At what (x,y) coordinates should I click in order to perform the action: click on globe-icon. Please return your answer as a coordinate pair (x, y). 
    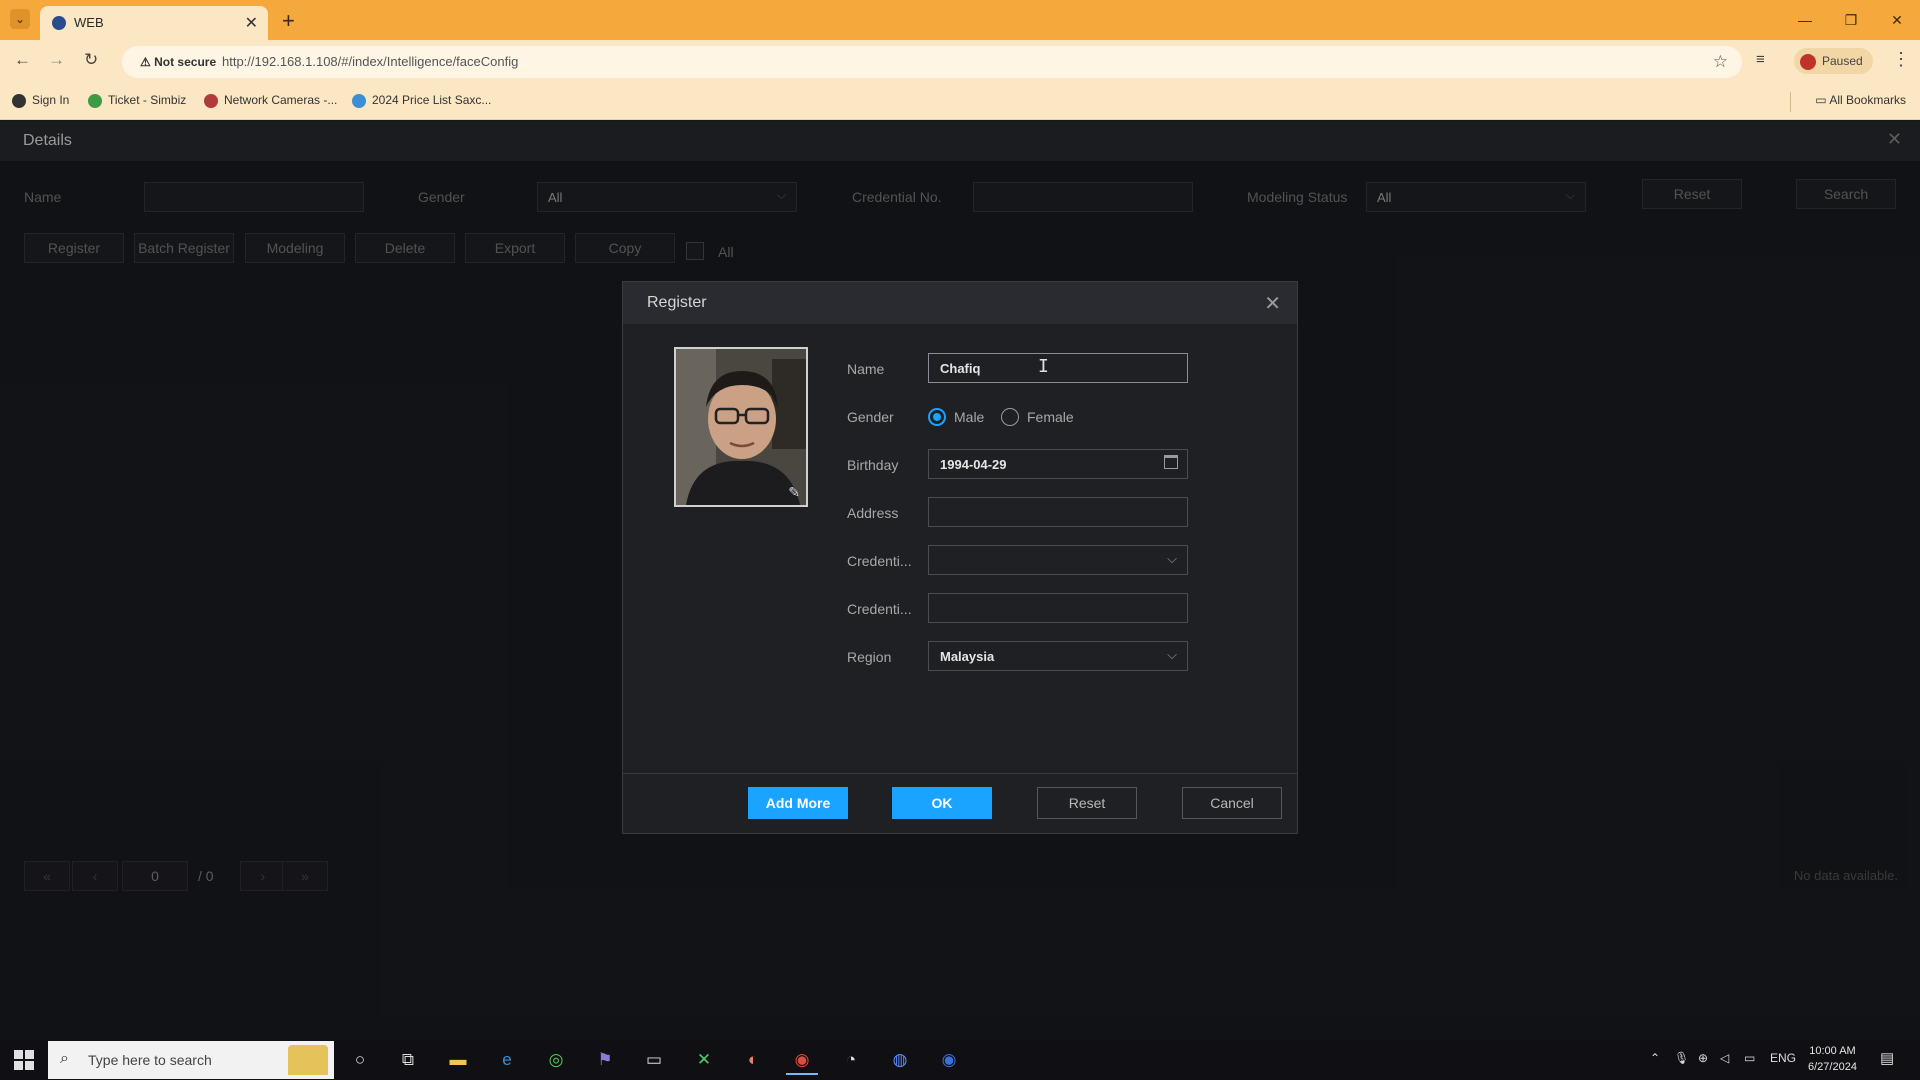
    Looking at the image, I should click on (59, 23).